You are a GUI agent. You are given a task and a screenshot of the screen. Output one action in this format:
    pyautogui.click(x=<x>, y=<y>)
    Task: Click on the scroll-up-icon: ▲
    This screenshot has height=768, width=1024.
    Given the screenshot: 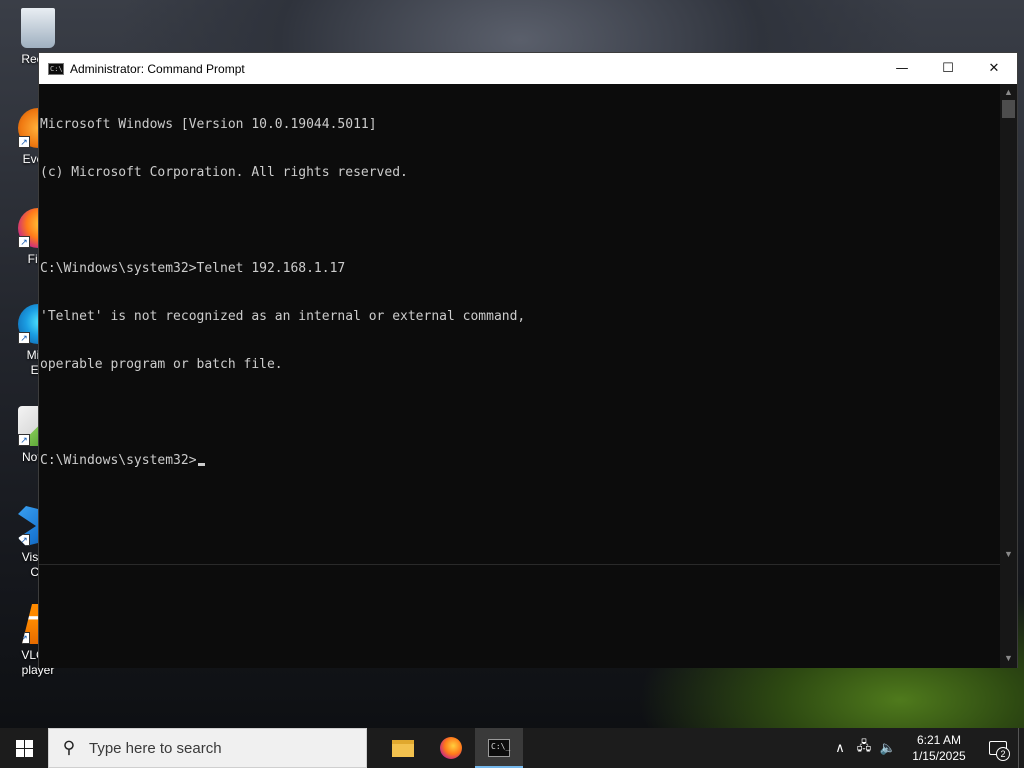 What is the action you would take?
    pyautogui.click(x=1008, y=92)
    